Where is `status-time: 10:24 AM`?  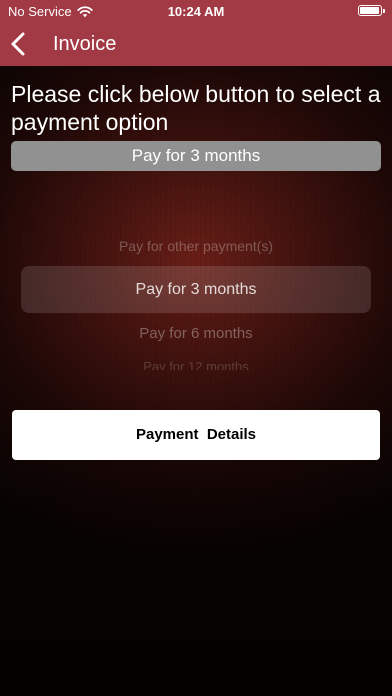
status-time: 10:24 AM is located at coordinates (196, 11).